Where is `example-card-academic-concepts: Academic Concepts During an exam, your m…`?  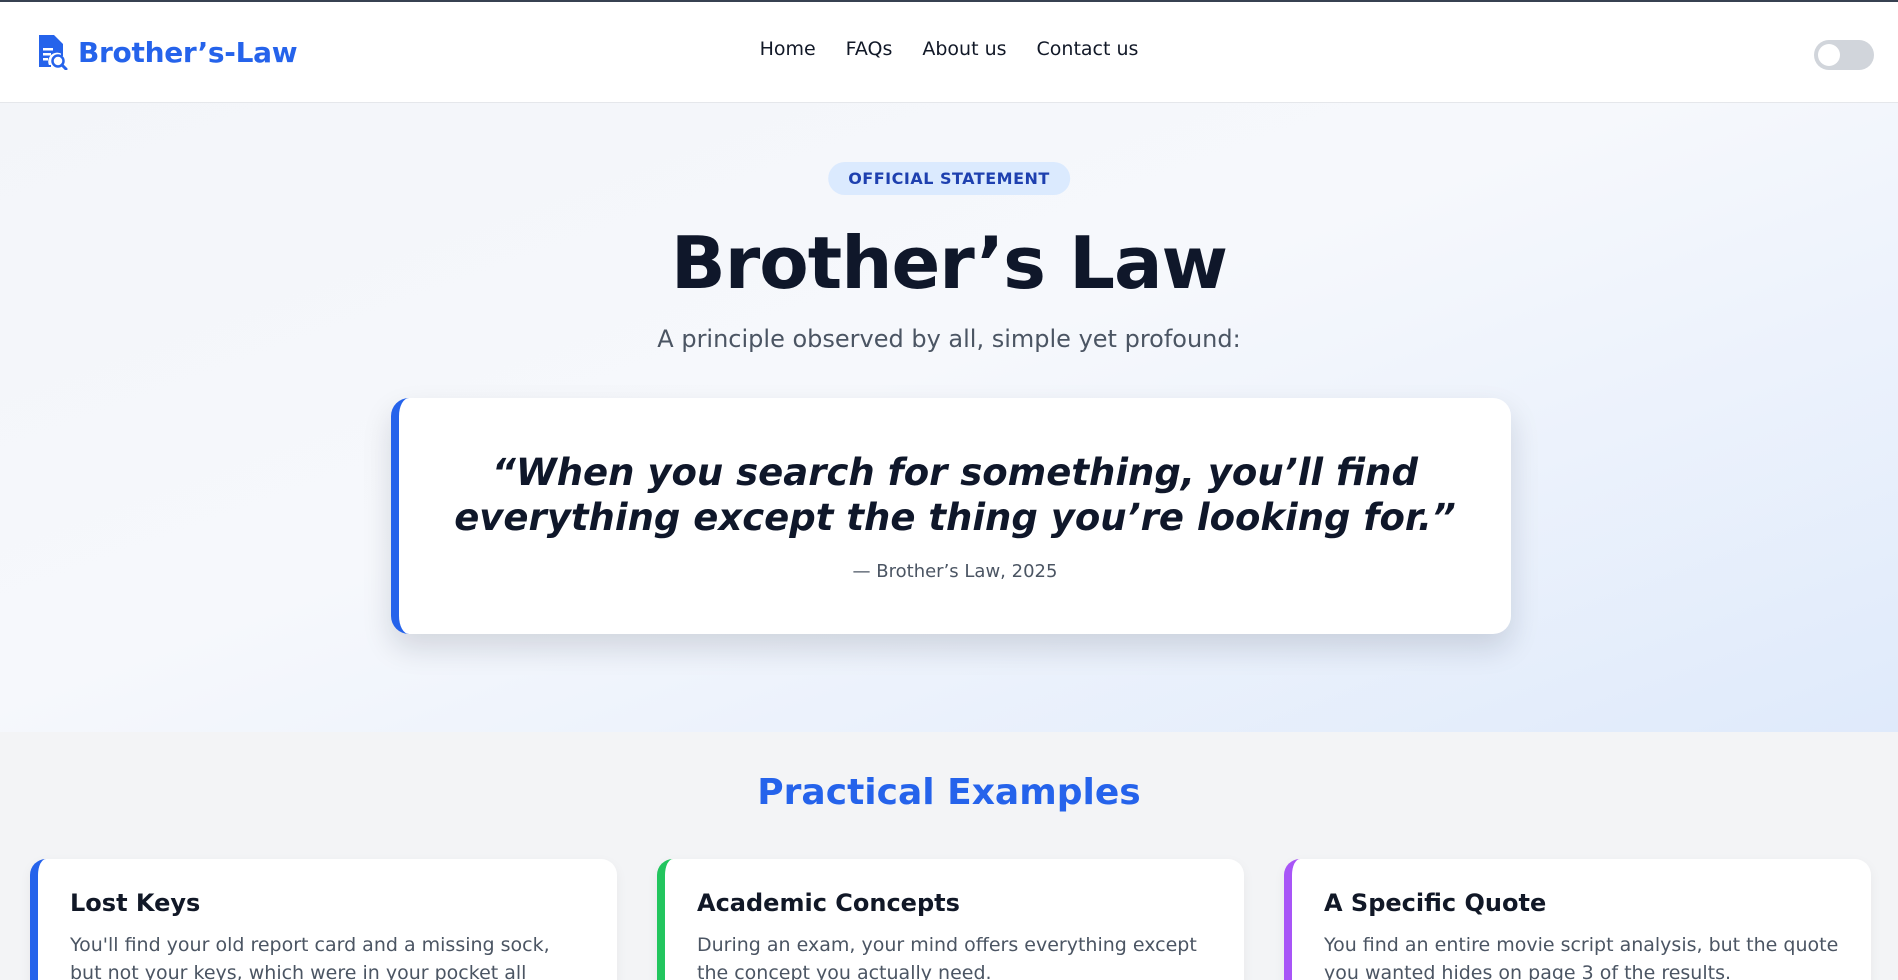 example-card-academic-concepts: Academic Concepts During an exam, your m… is located at coordinates (950, 919).